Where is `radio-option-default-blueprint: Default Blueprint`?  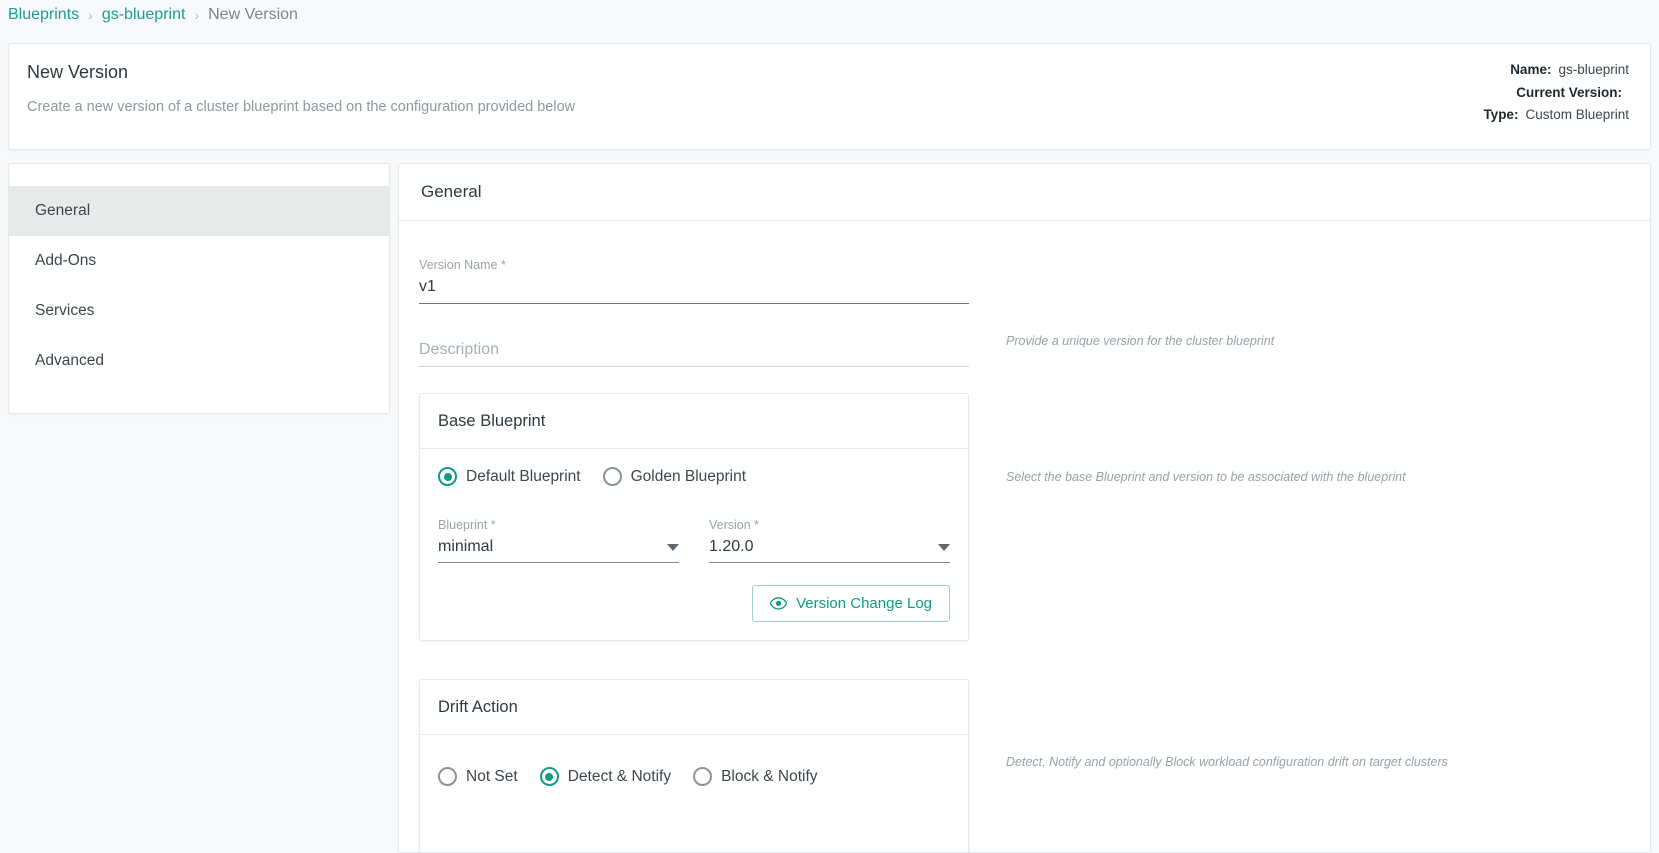
radio-option-default-blueprint: Default Blueprint is located at coordinates (515, 476).